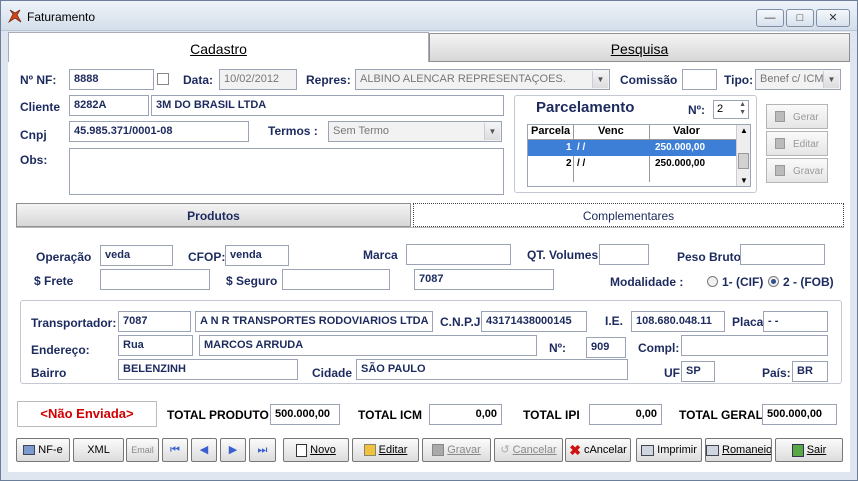 The height and width of the screenshot is (481, 858). I want to click on data-label: Data:, so click(198, 80).